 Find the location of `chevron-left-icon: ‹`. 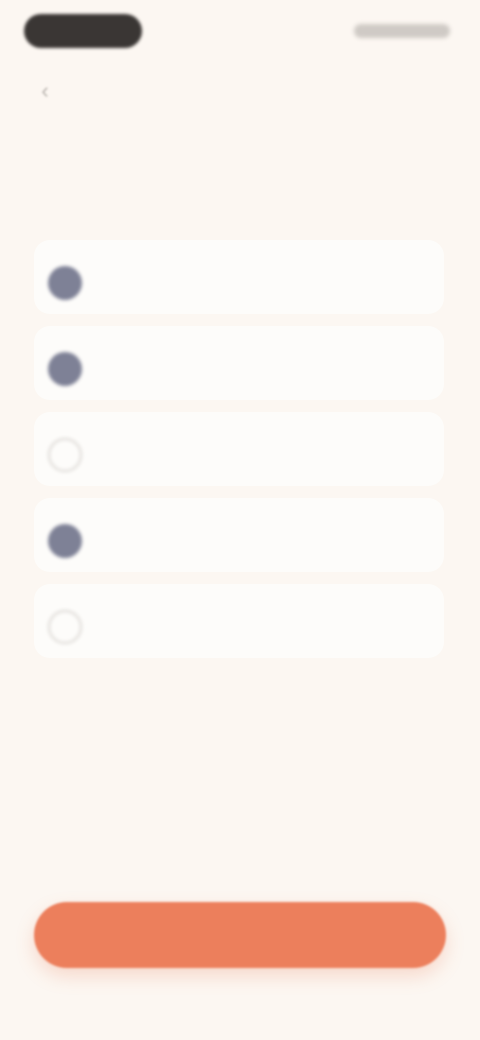

chevron-left-icon: ‹ is located at coordinates (45, 90).